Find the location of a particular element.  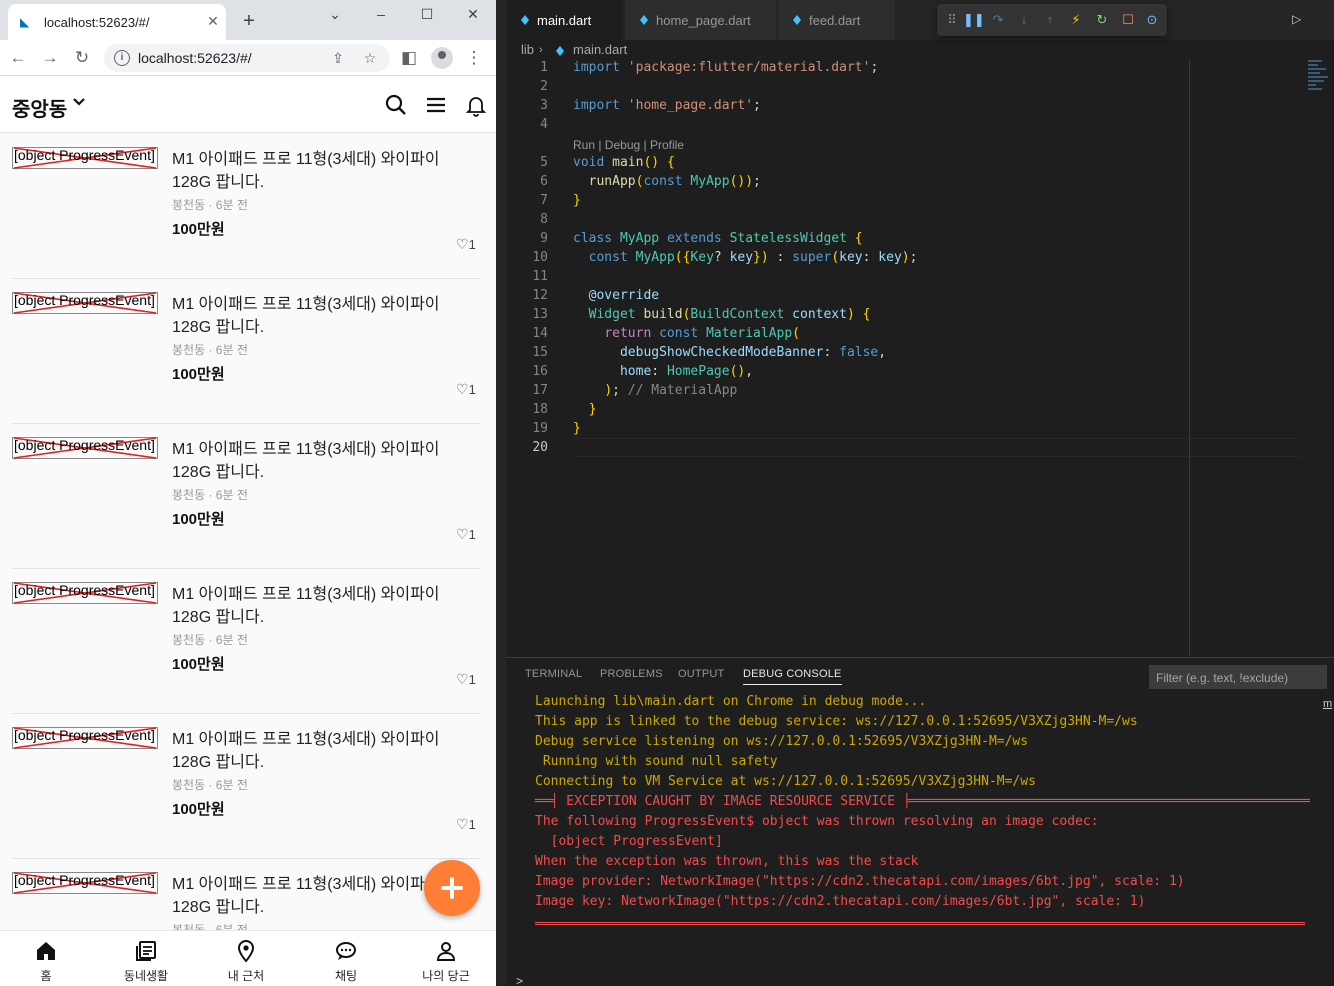

breadcrumb-file: main.dart is located at coordinates (600, 49).